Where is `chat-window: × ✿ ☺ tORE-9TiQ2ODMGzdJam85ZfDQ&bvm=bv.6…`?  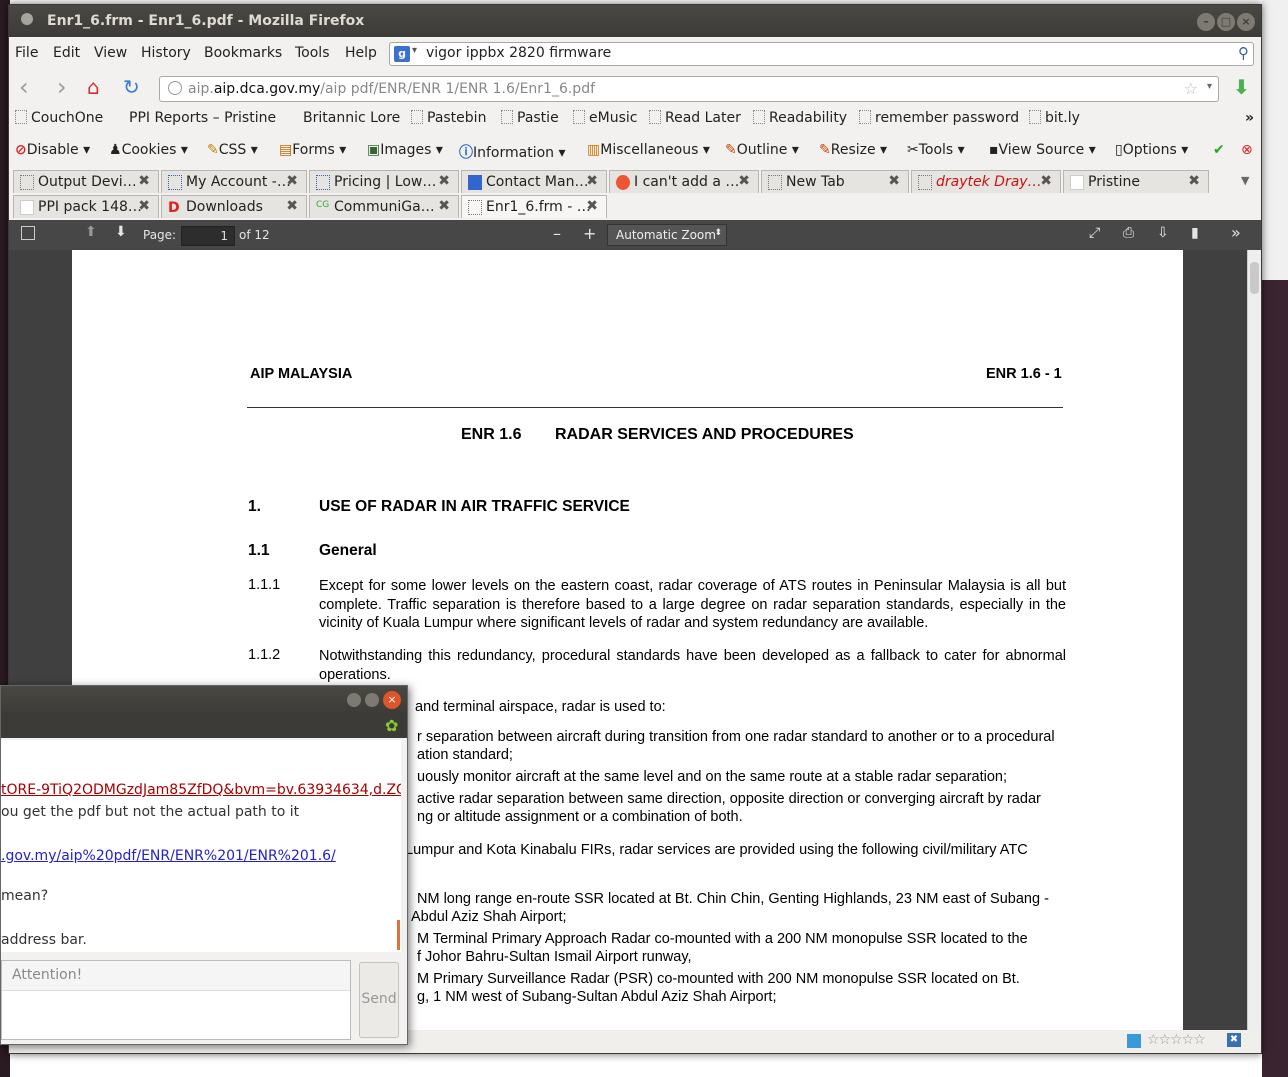
chat-window: × ✿ ☺ tORE-9TiQ2ODMGzdJam85ZfDQ&bvm=bv.6… is located at coordinates (204, 865).